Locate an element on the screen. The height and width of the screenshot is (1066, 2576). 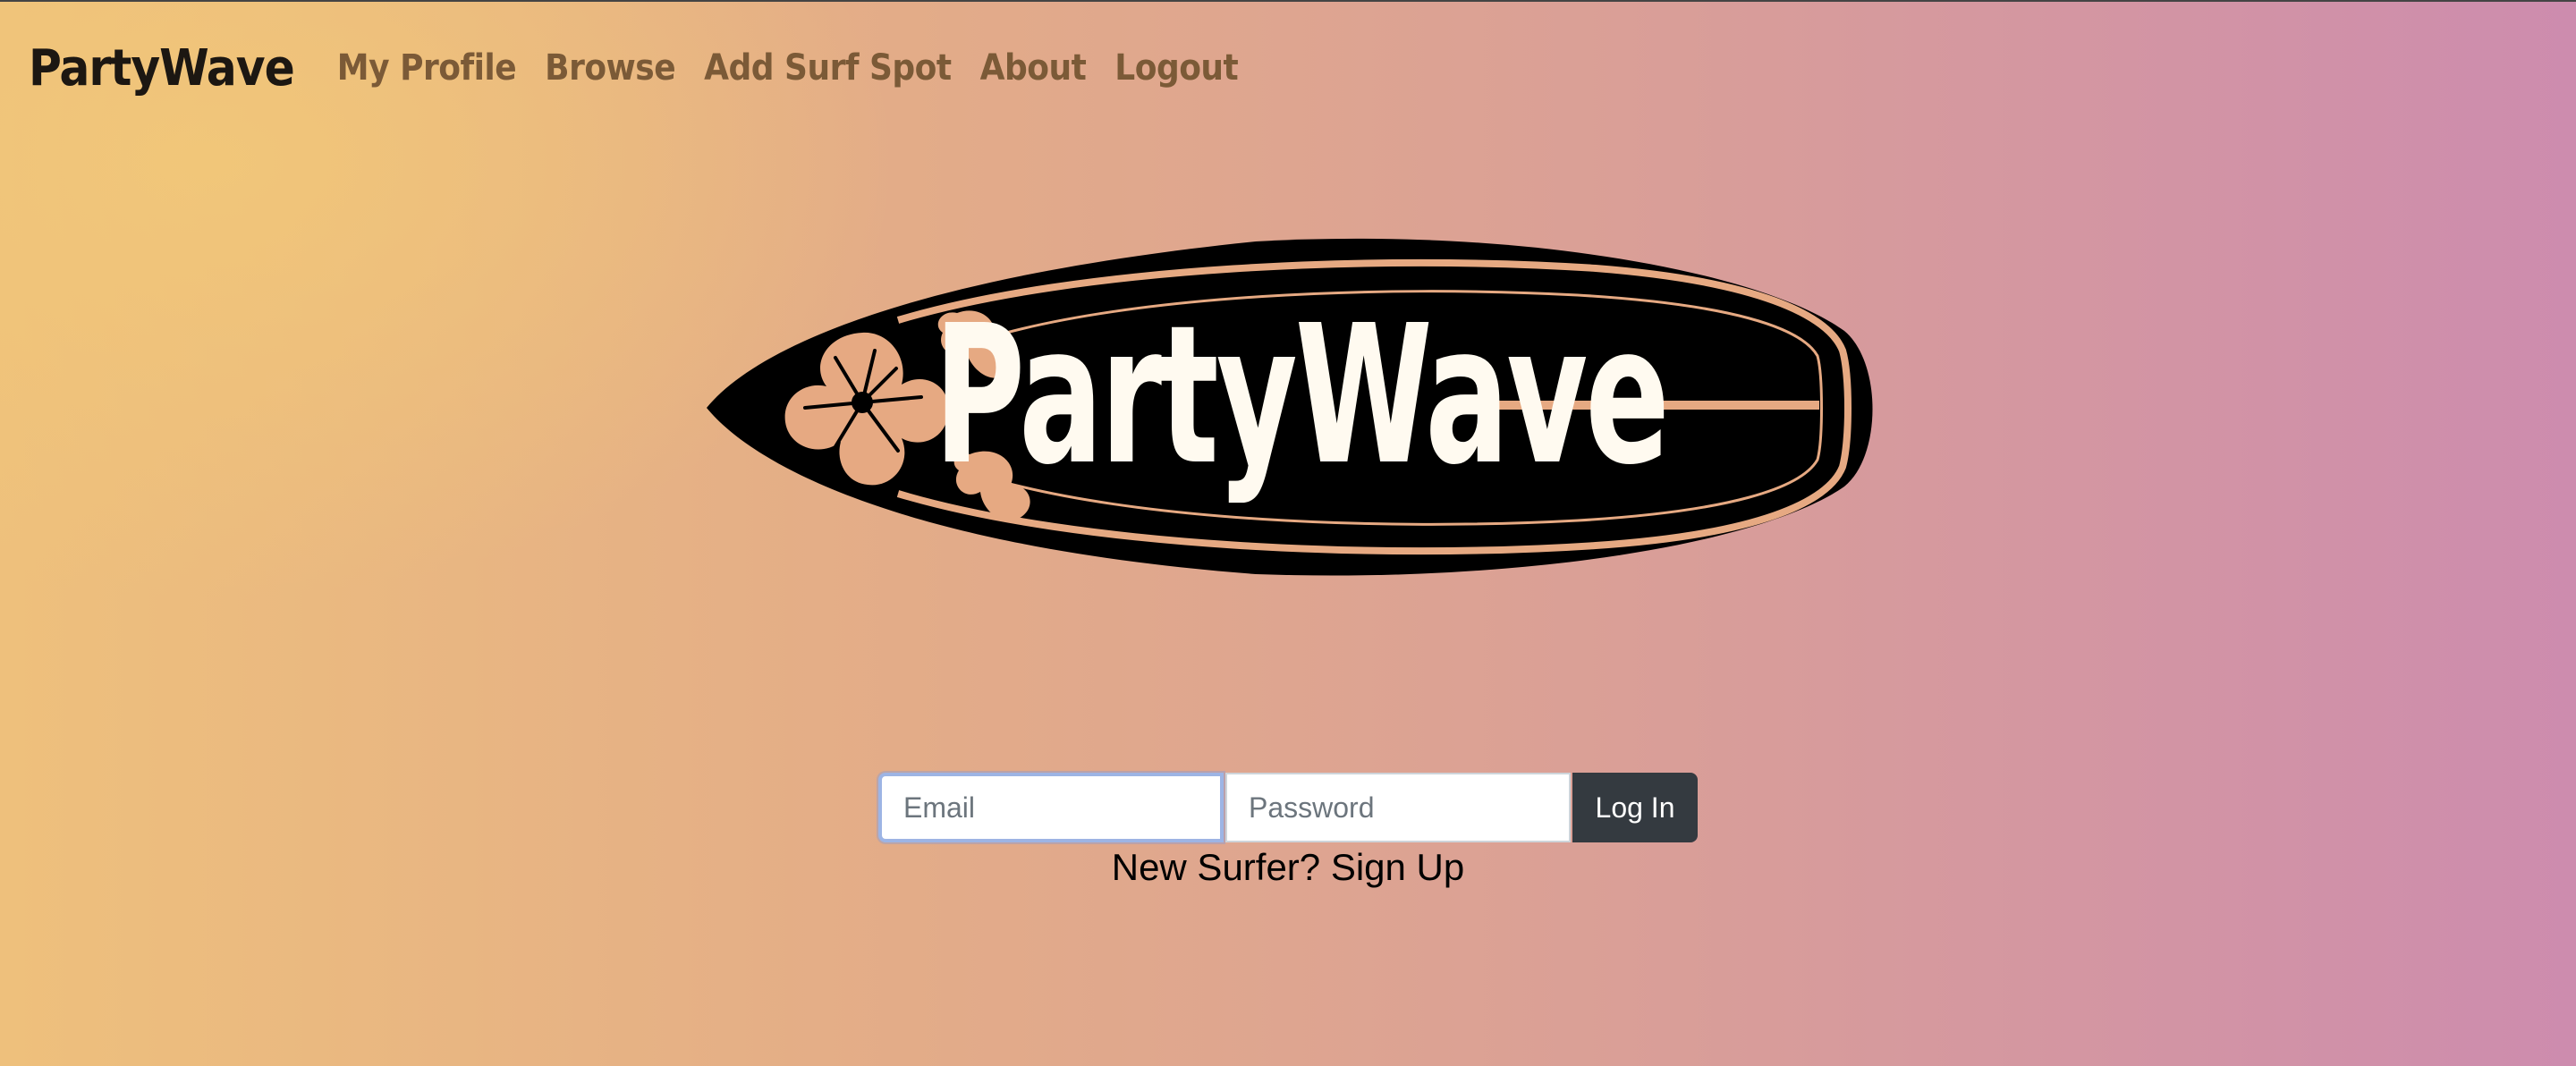
signup-link: Sign Up is located at coordinates (1397, 867).